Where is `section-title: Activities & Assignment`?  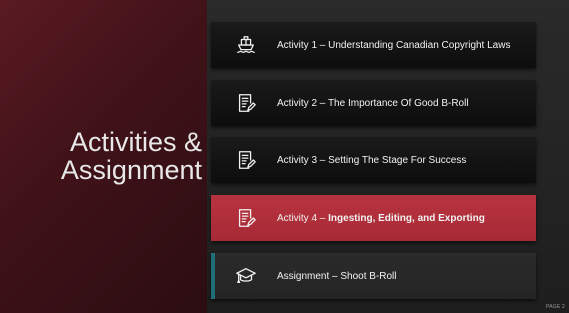
section-title: Activities & Assignment is located at coordinates (112, 156).